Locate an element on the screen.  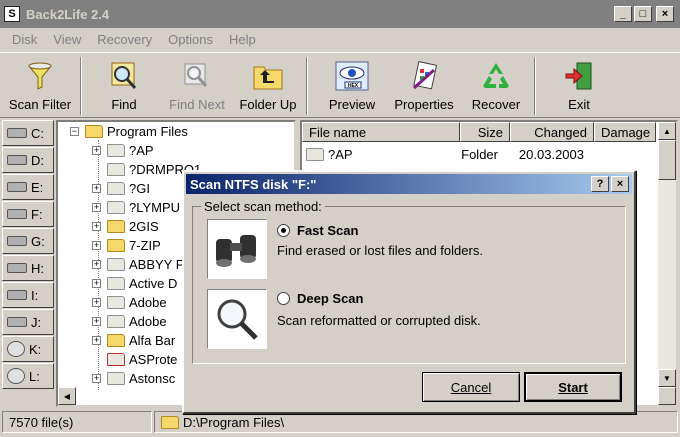
folder-up-button: Folder Up is located at coordinates (268, 86).